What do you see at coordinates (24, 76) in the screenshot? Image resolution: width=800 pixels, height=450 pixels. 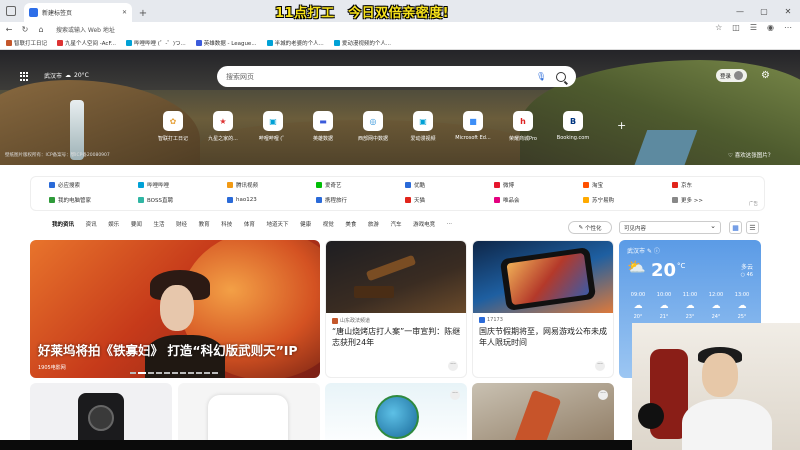 I see `apps-grid-icon` at bounding box center [24, 76].